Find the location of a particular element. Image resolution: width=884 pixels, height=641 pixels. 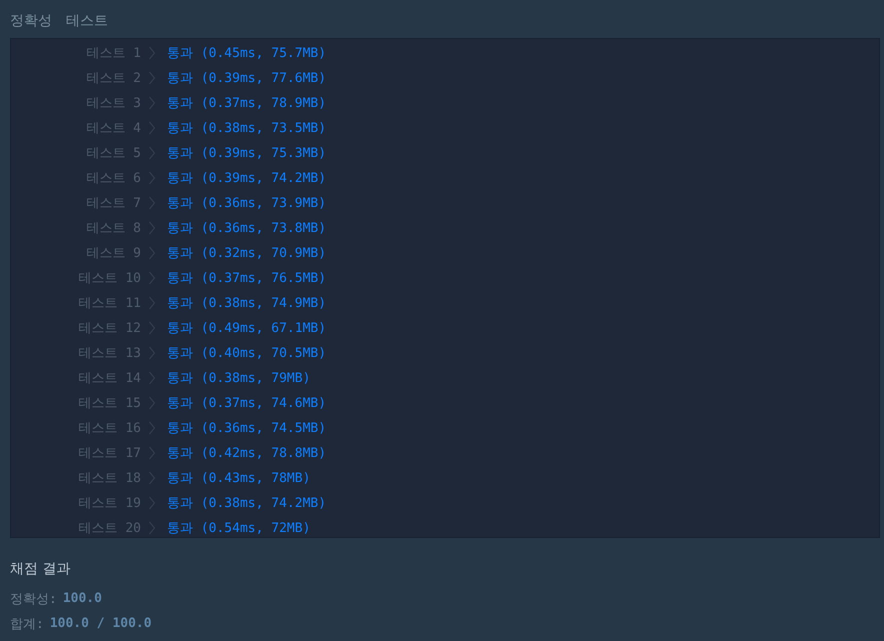

test-result: 통과 (0.38ms, 79MB) is located at coordinates (238, 378).